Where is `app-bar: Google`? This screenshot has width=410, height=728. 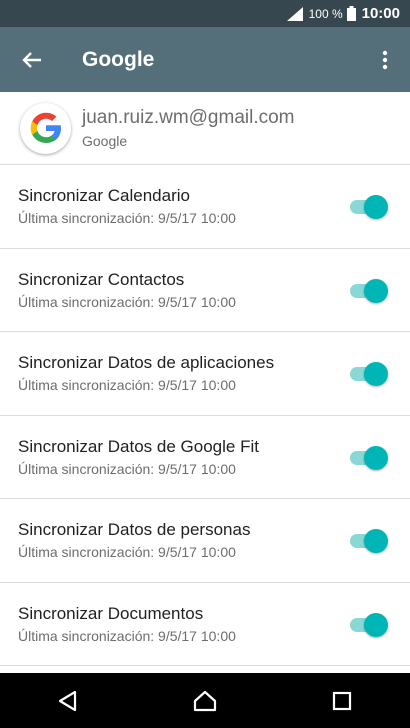 app-bar: Google is located at coordinates (205, 59).